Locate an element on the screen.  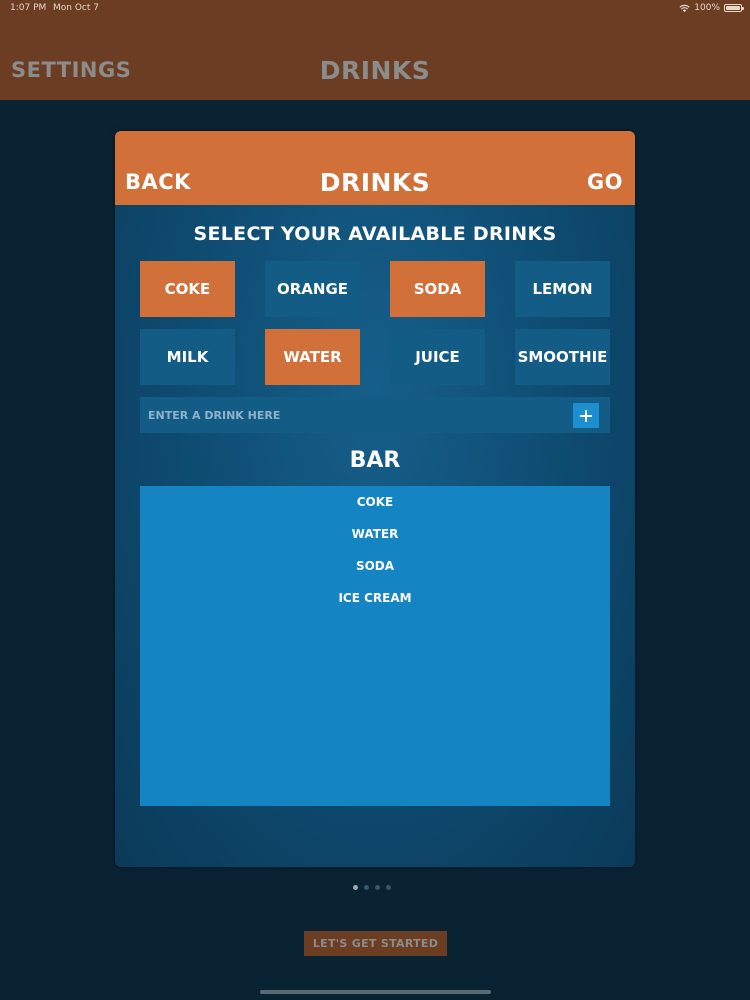
status-bar: 1:07 PM Mon Oct 7 100% is located at coordinates (375, 9).